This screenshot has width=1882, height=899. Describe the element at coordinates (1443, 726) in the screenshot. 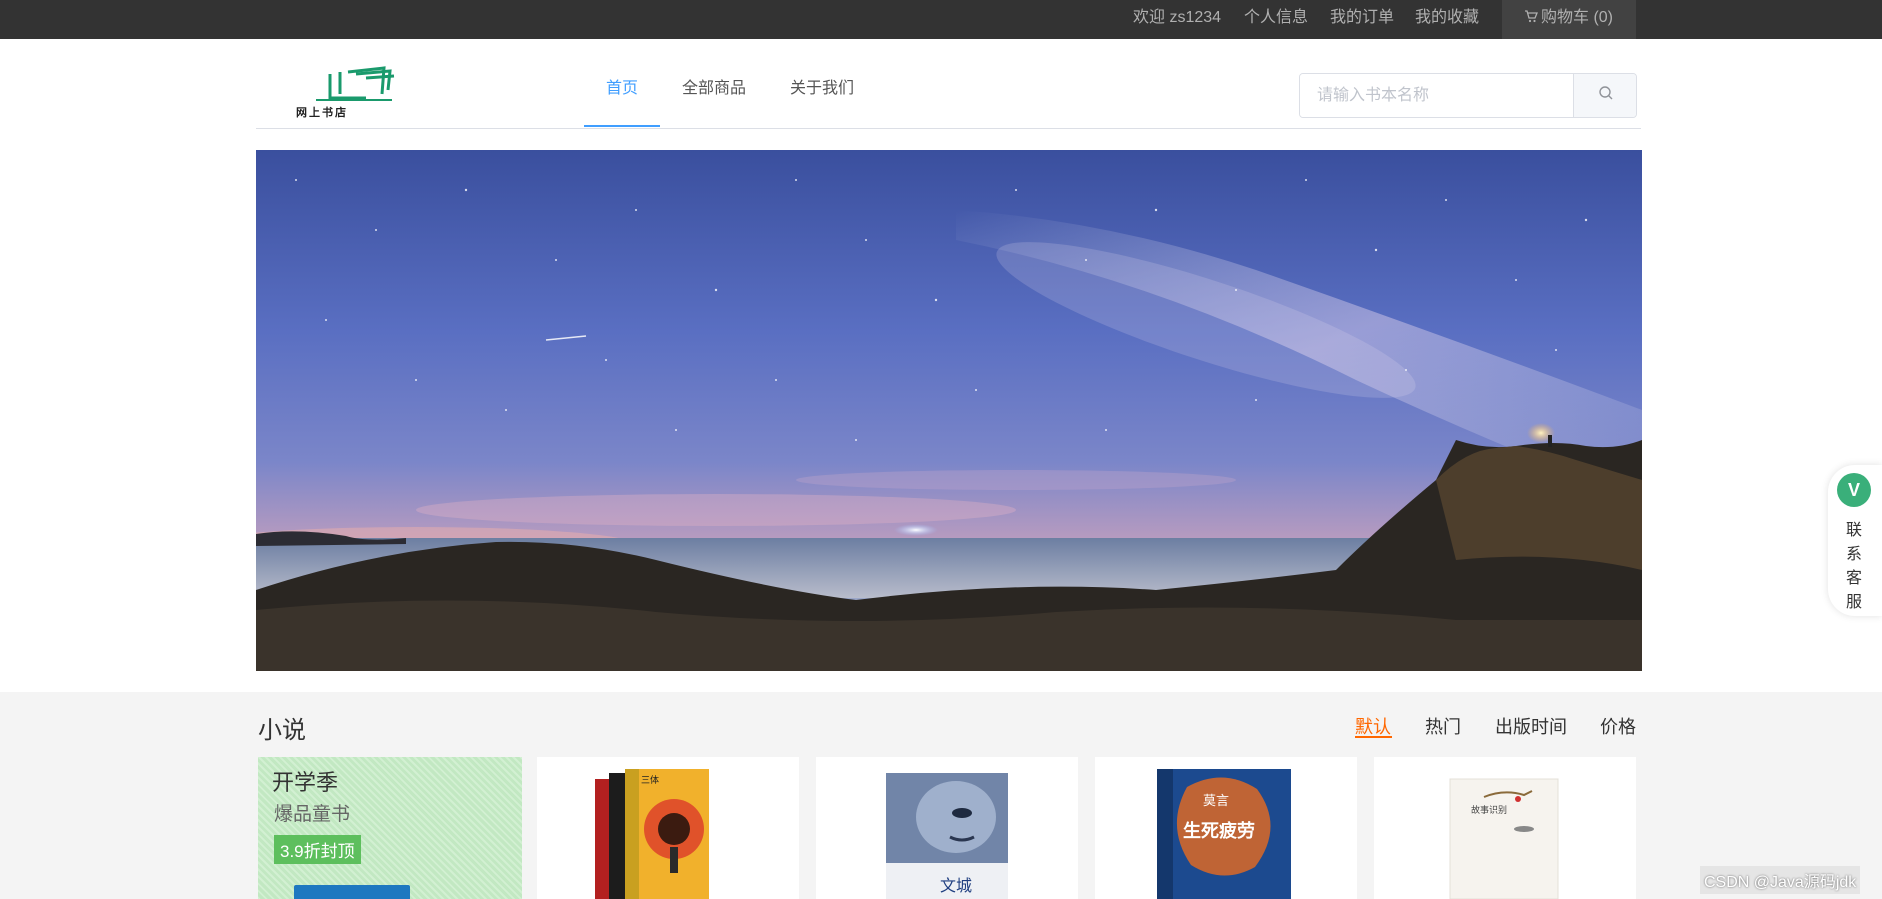

I see `sort-popular: 热门` at that location.